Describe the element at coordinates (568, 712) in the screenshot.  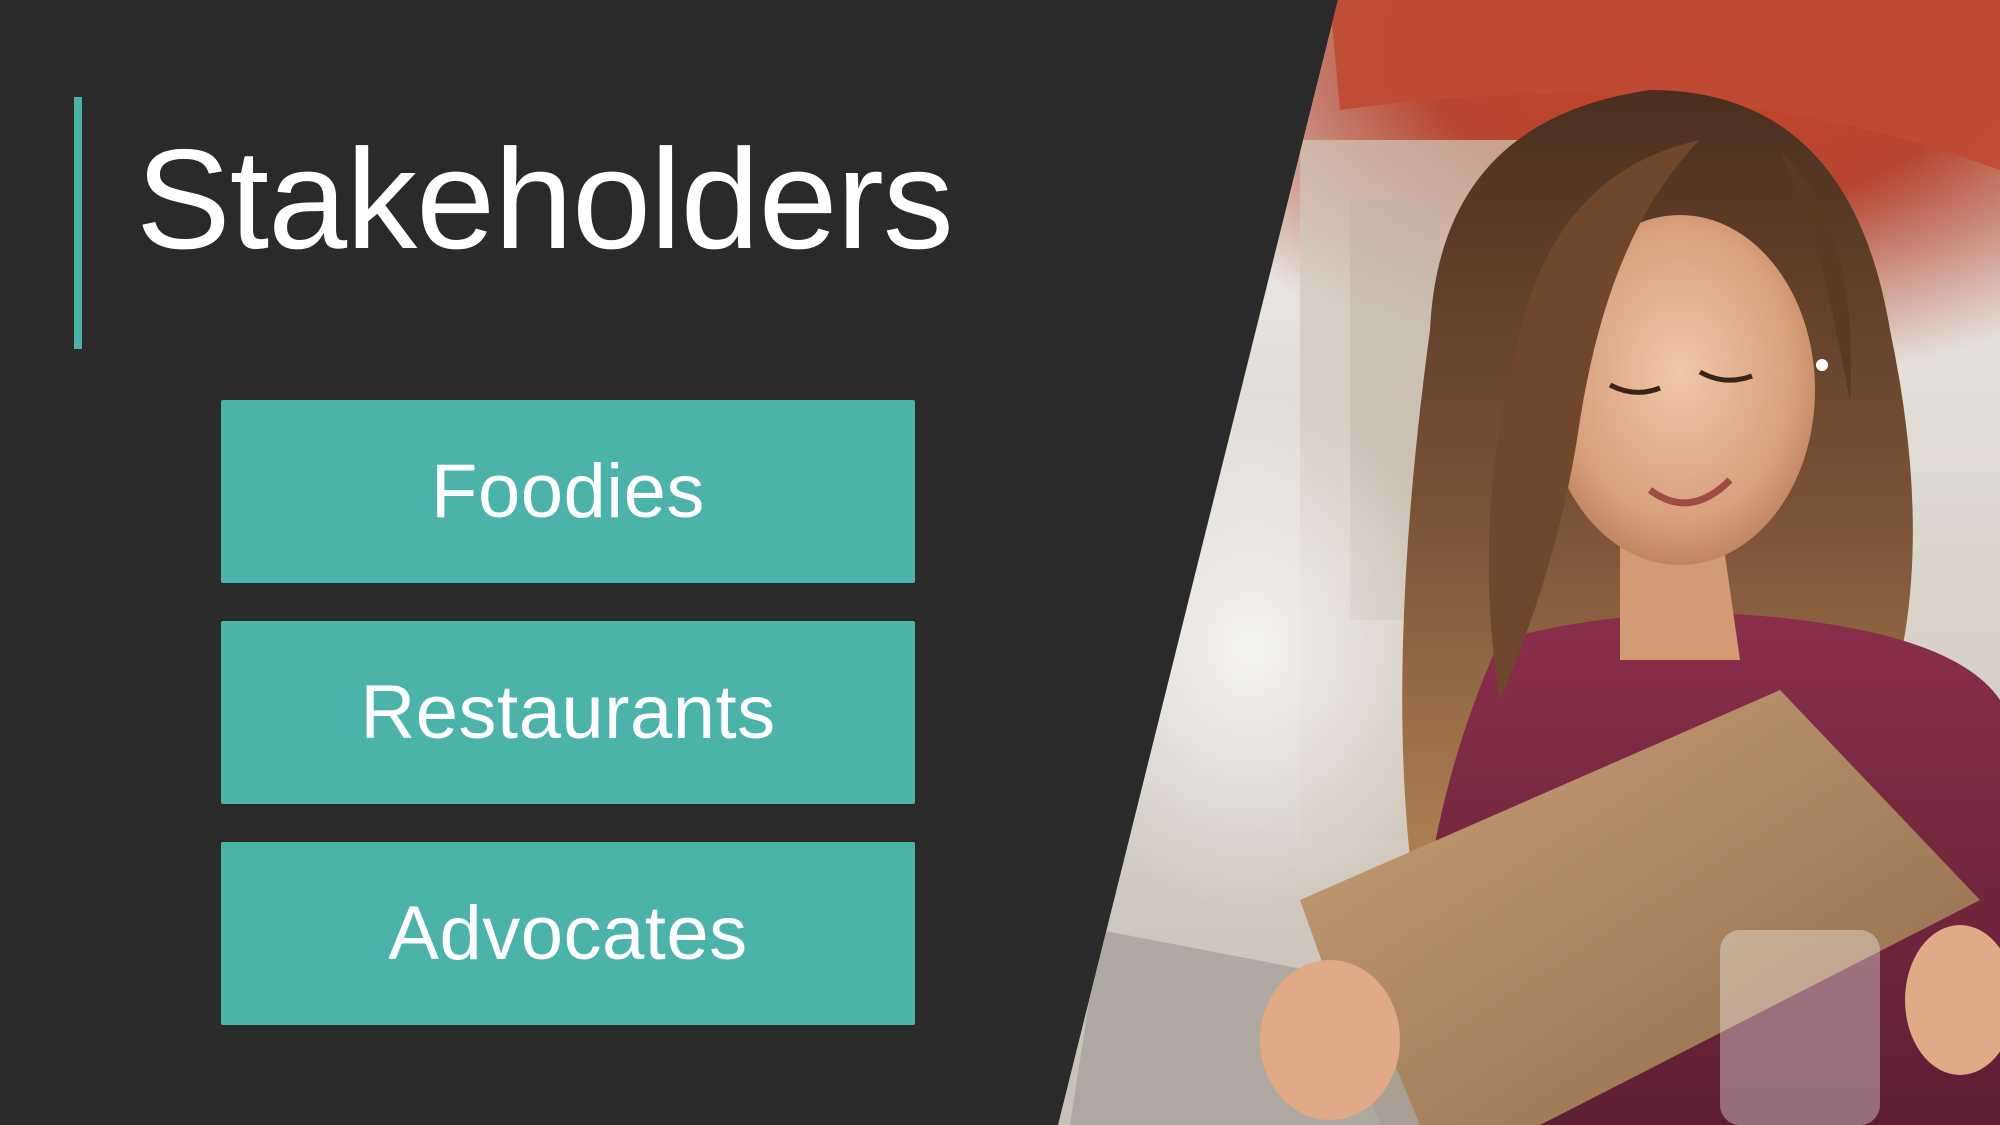
I see `stakeholder-box-restaurants: Restaurants` at that location.